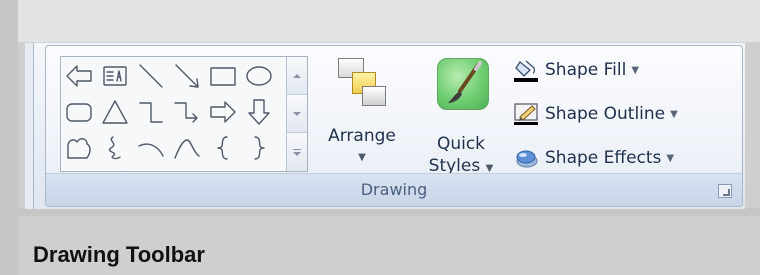 The height and width of the screenshot is (275, 760). I want to click on shape-outline-dropdown-arrow: ▼, so click(674, 114).